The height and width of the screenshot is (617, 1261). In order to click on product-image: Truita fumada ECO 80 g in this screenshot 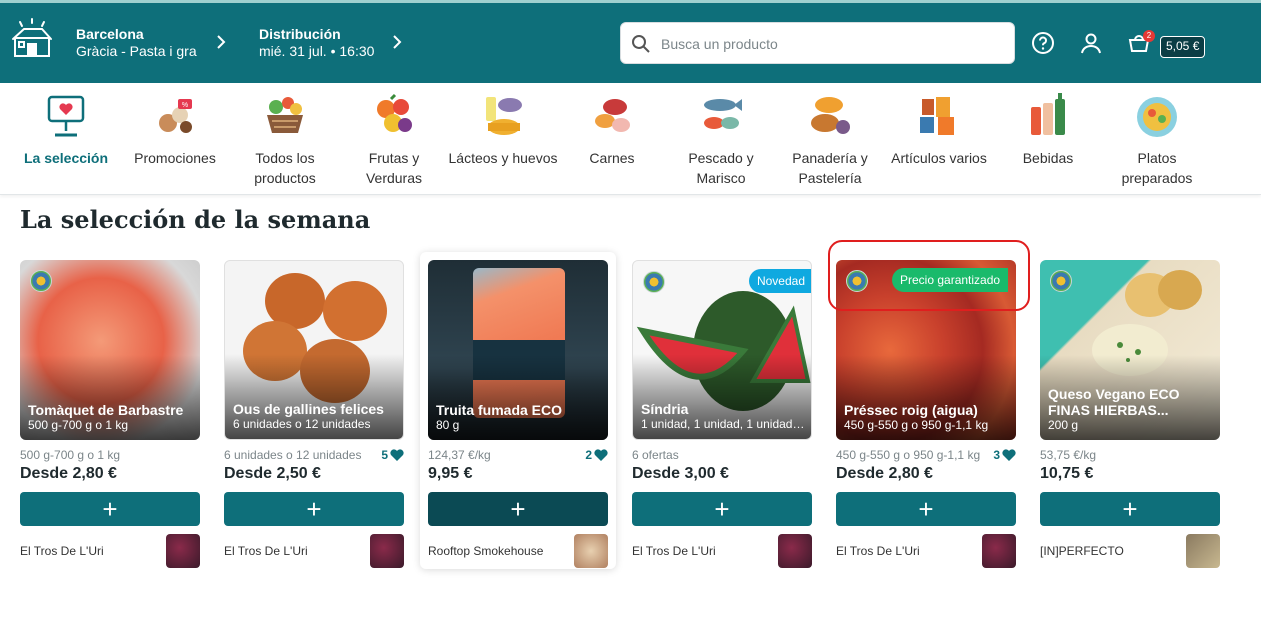, I will do `click(518, 350)`.